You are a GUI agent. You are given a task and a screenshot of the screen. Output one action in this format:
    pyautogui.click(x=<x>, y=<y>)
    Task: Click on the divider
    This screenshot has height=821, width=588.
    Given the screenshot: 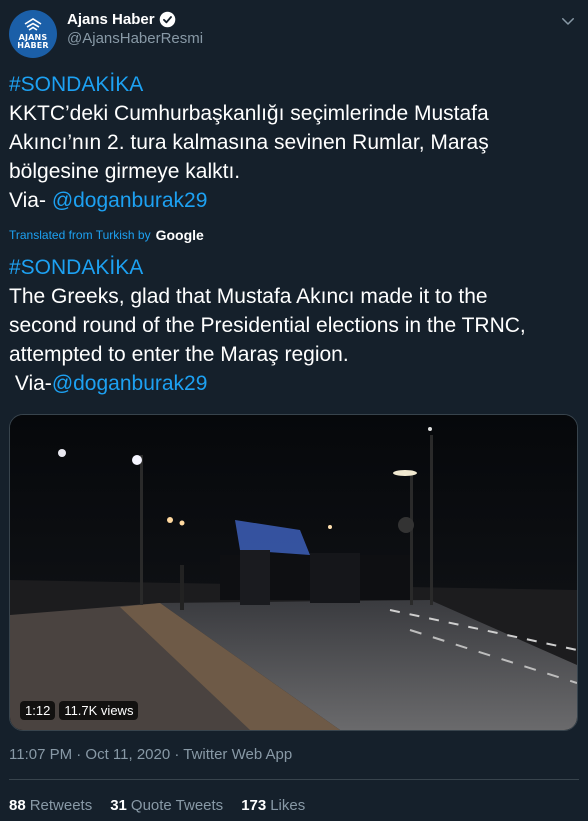 What is the action you would take?
    pyautogui.click(x=294, y=779)
    